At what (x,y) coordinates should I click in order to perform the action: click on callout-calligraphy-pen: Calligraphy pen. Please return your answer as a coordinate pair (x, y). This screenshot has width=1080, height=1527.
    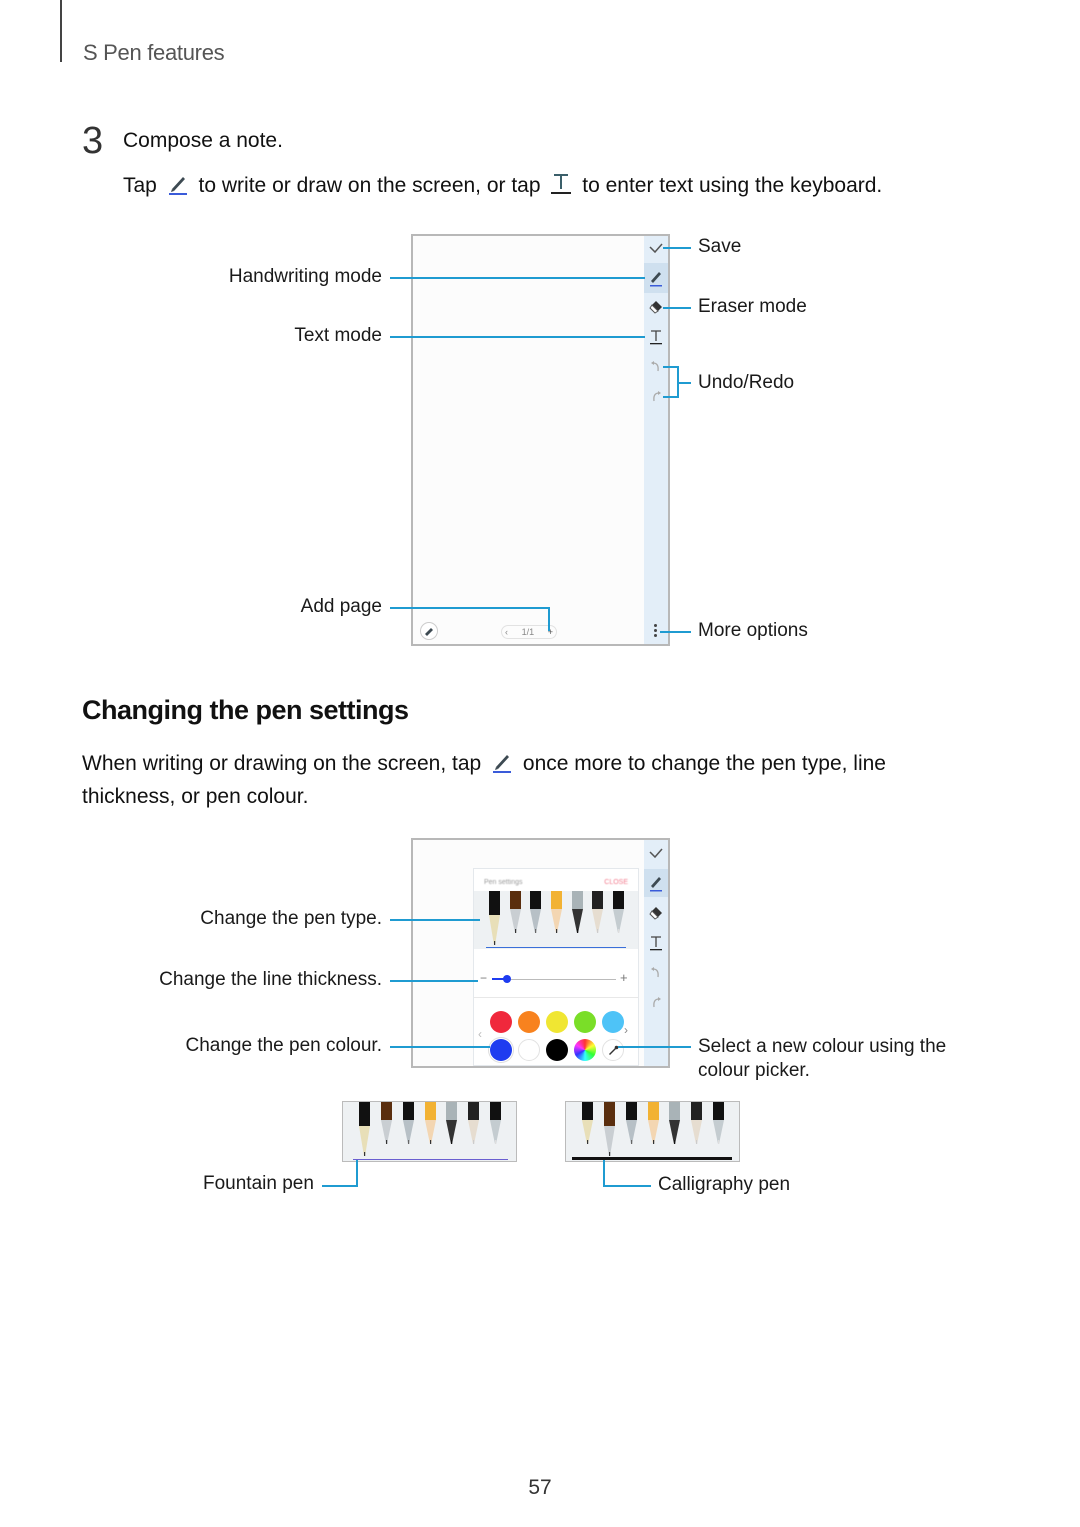
    Looking at the image, I should click on (724, 1184).